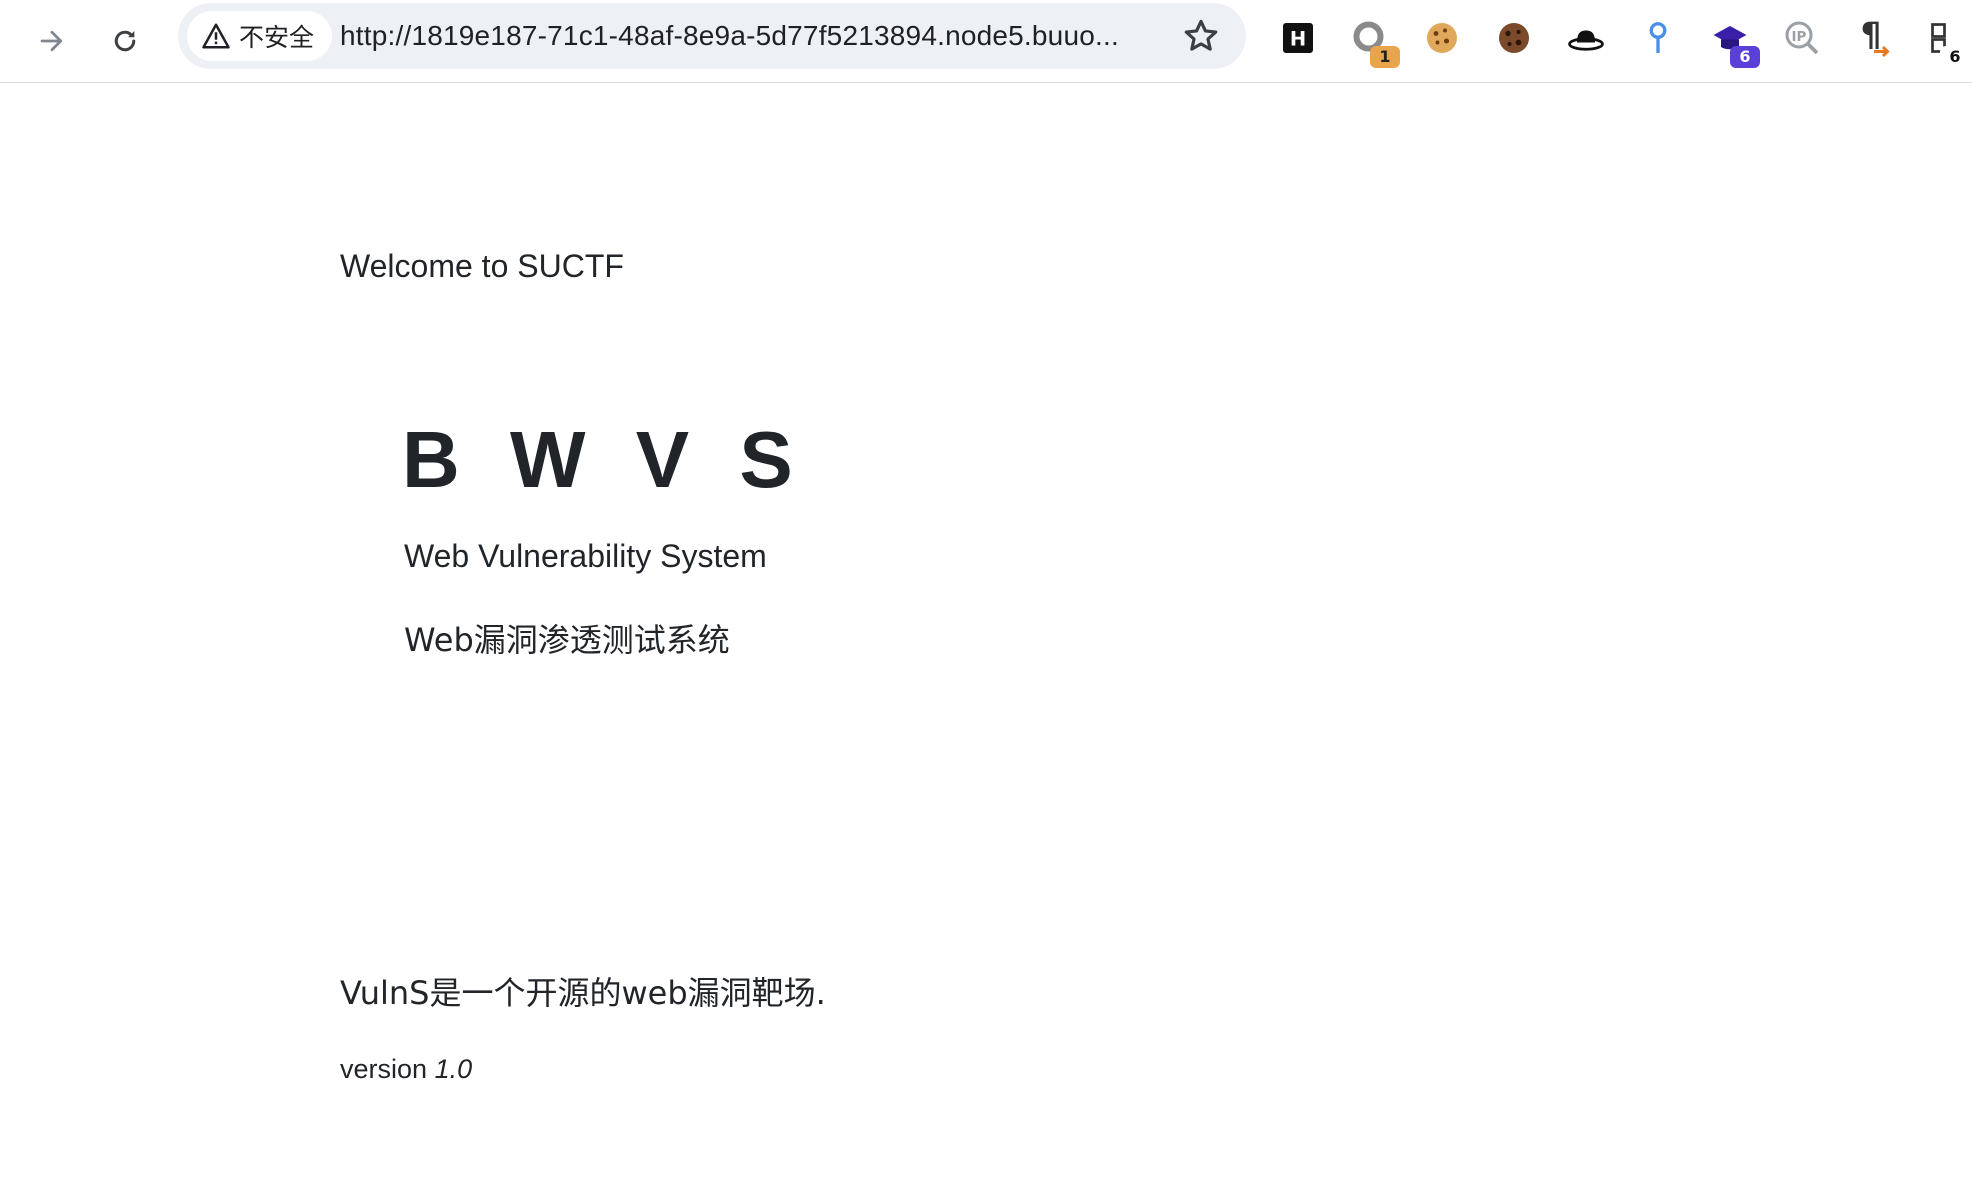  What do you see at coordinates (453, 1069) in the screenshot?
I see `version-number: 1.0` at bounding box center [453, 1069].